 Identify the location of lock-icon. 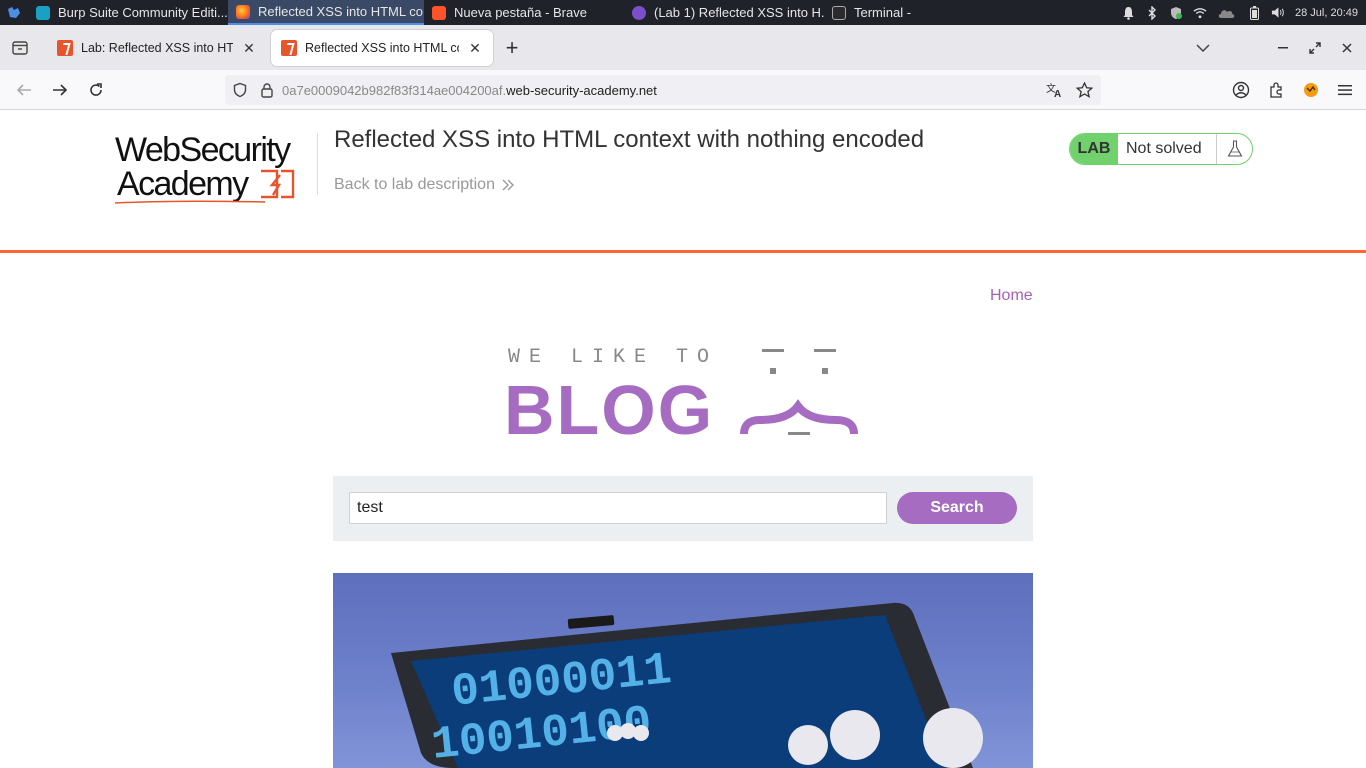
(267, 90).